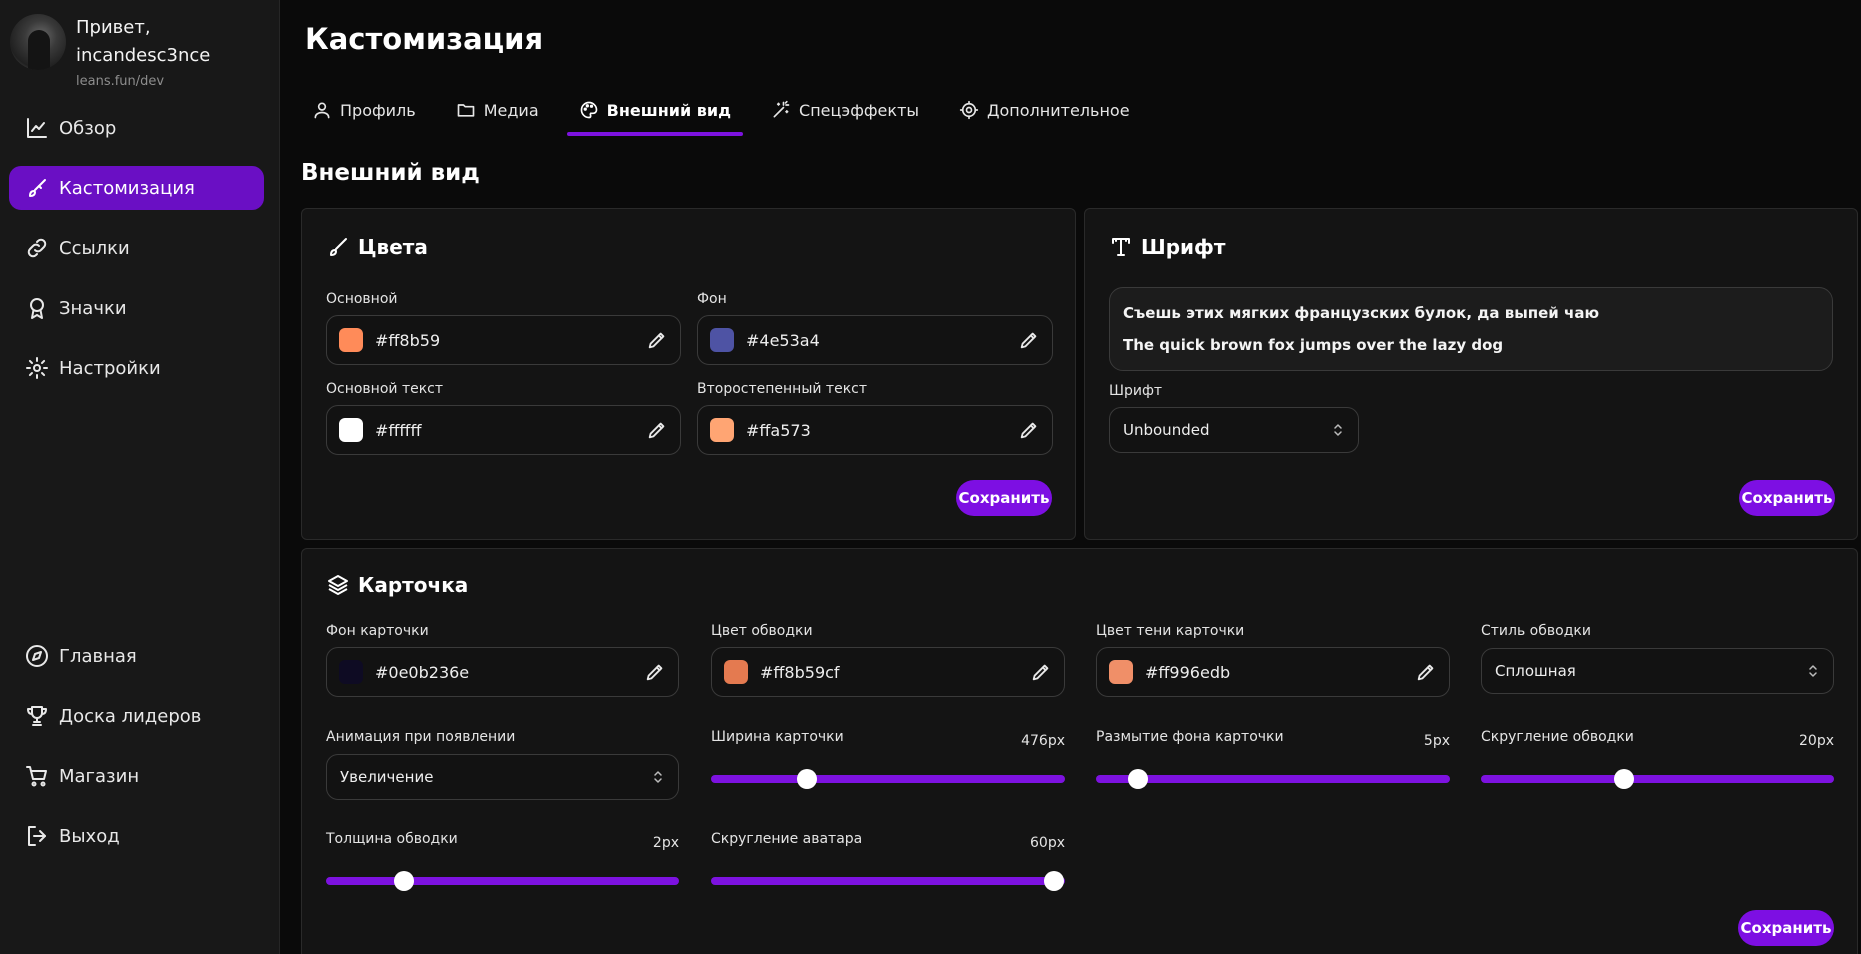  I want to click on sidebar-item-shop: Магазин, so click(136, 776).